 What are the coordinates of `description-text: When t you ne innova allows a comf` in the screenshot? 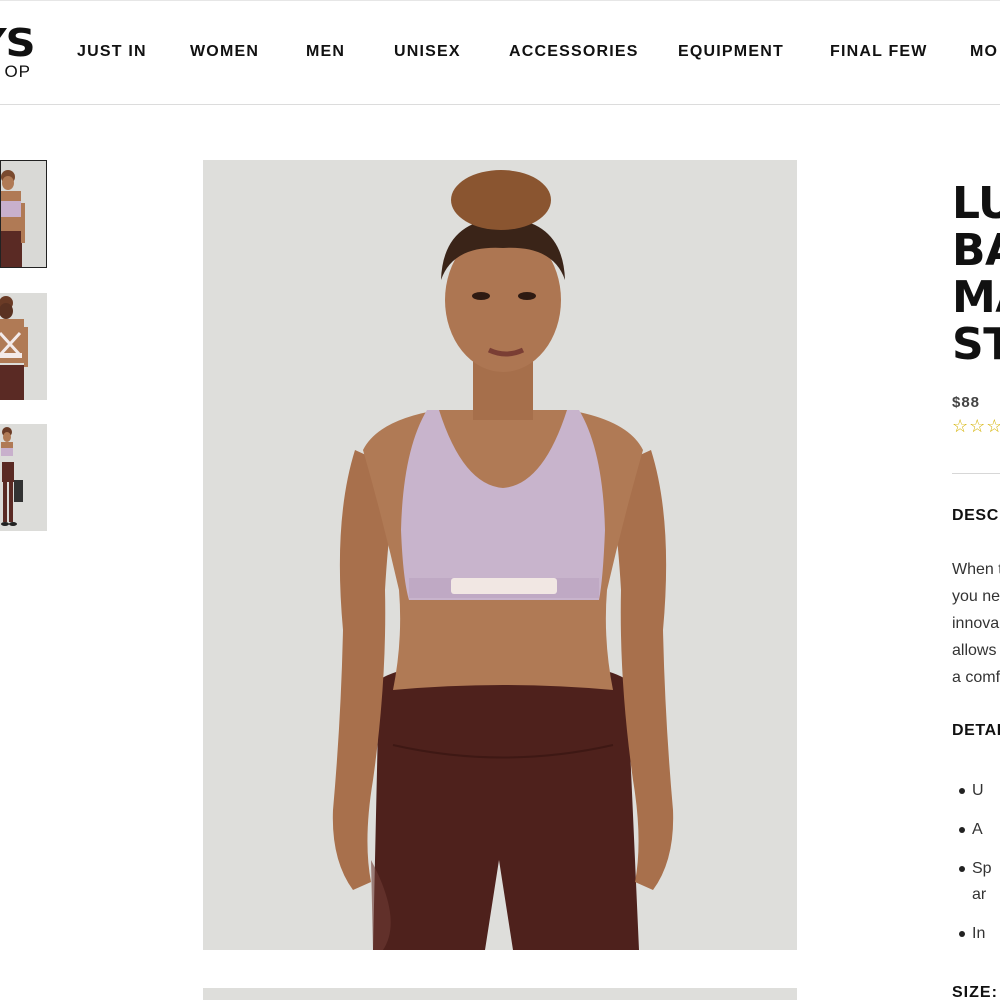 It's located at (976, 623).